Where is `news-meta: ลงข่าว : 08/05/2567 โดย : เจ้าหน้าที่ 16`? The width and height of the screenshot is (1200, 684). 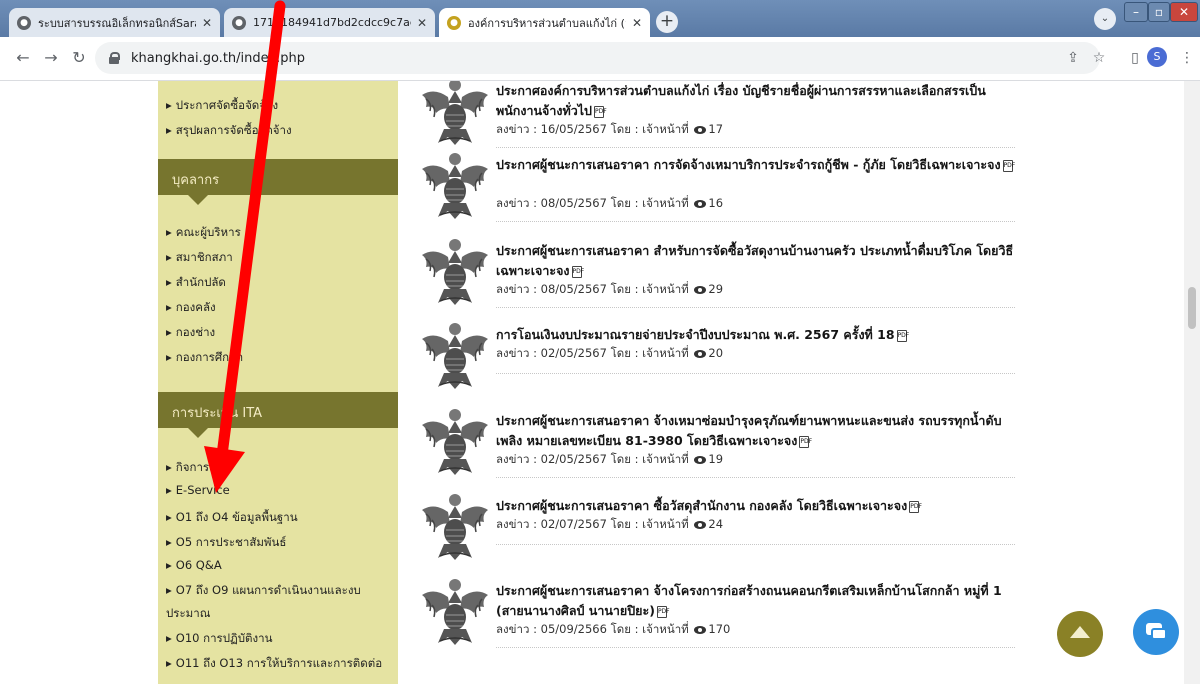
news-meta: ลงข่าว : 08/05/2567 โดย : เจ้าหน้าที่ 16 is located at coordinates (609, 204).